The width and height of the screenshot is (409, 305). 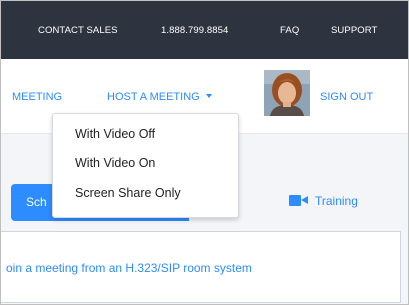 I want to click on training-link: Training, so click(x=323, y=201).